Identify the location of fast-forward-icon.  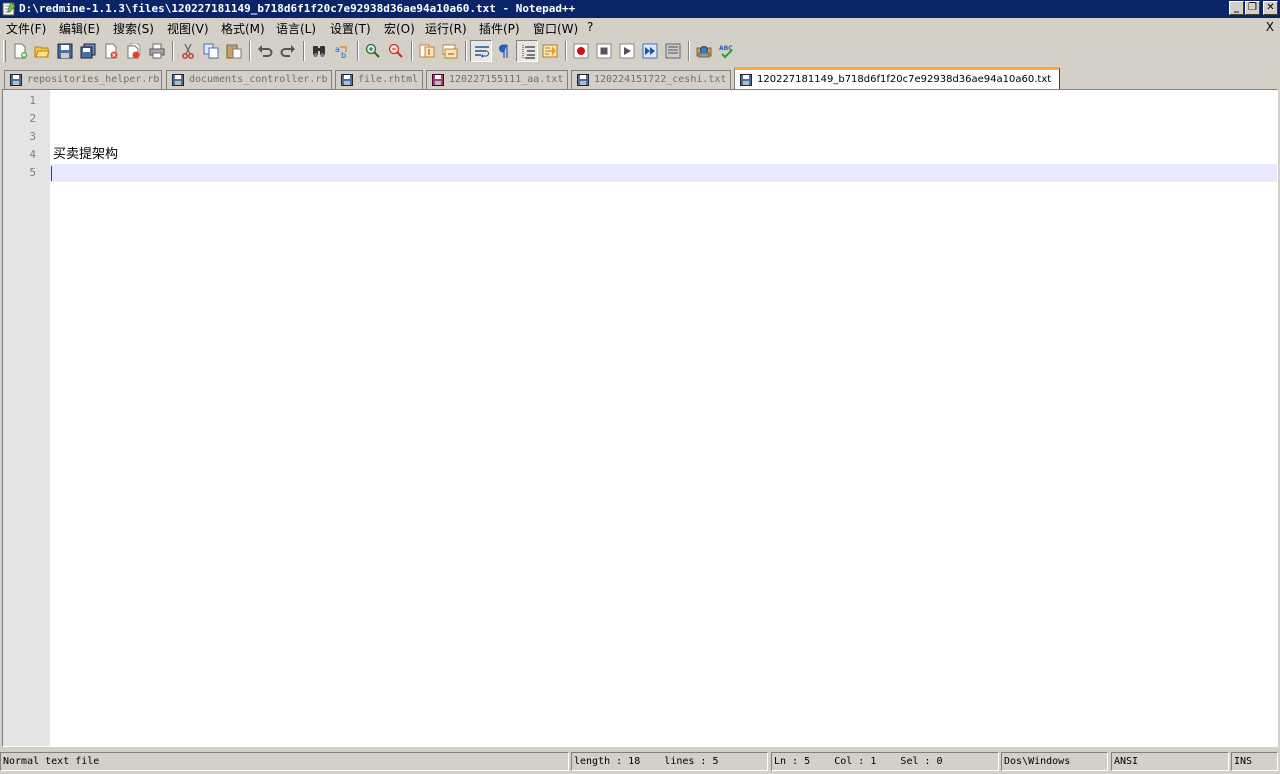
(650, 51).